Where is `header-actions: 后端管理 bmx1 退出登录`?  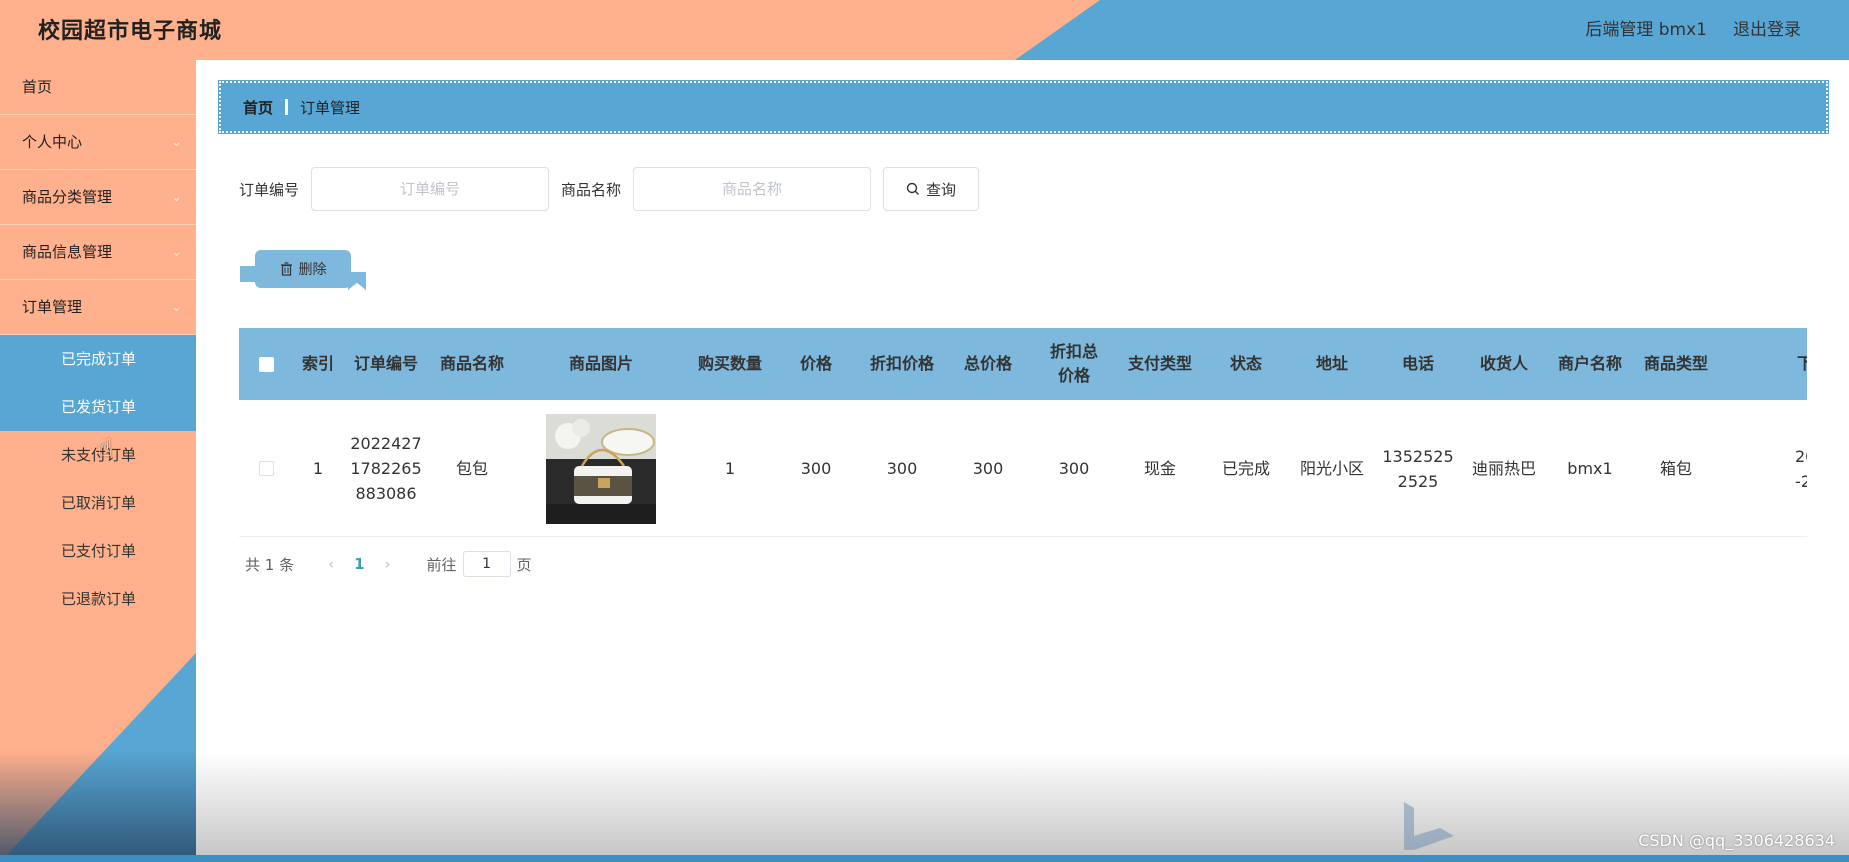 header-actions: 后端管理 bmx1 退出登录 is located at coordinates (1693, 27).